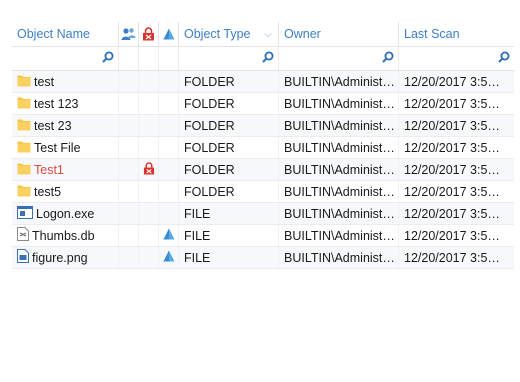 The height and width of the screenshot is (382, 520). Describe the element at coordinates (65, 169) in the screenshot. I see `cell-object-name: Test1` at that location.